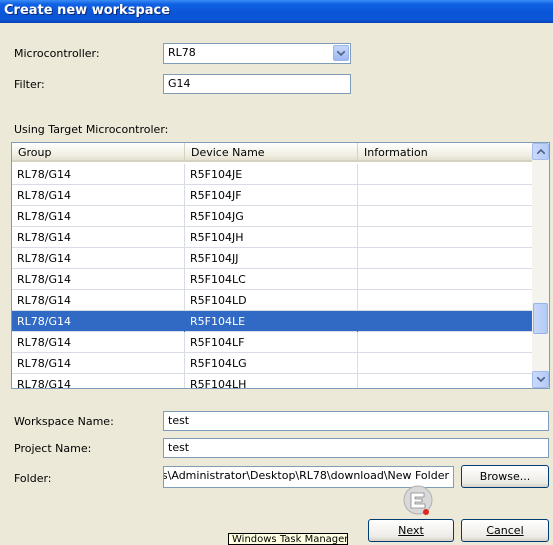  I want to click on table-row: RL78/G14 R5F104LF, so click(272, 342).